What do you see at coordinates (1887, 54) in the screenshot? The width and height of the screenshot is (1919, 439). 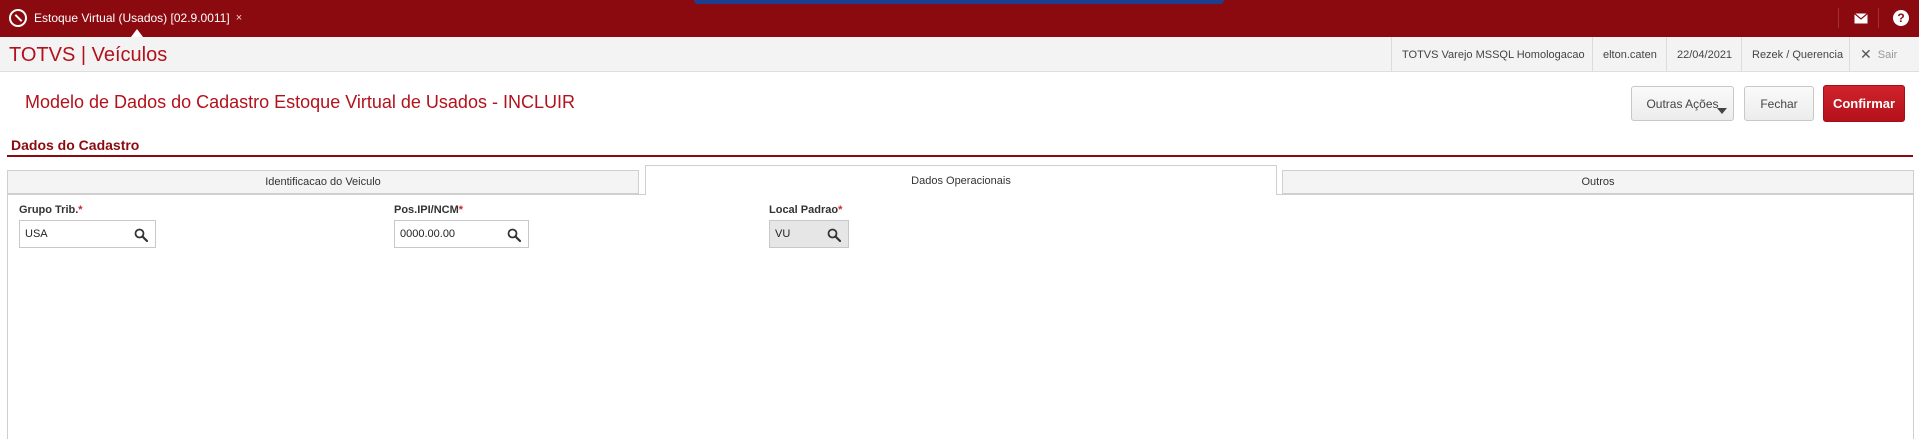 I see `logout-label: Sair` at bounding box center [1887, 54].